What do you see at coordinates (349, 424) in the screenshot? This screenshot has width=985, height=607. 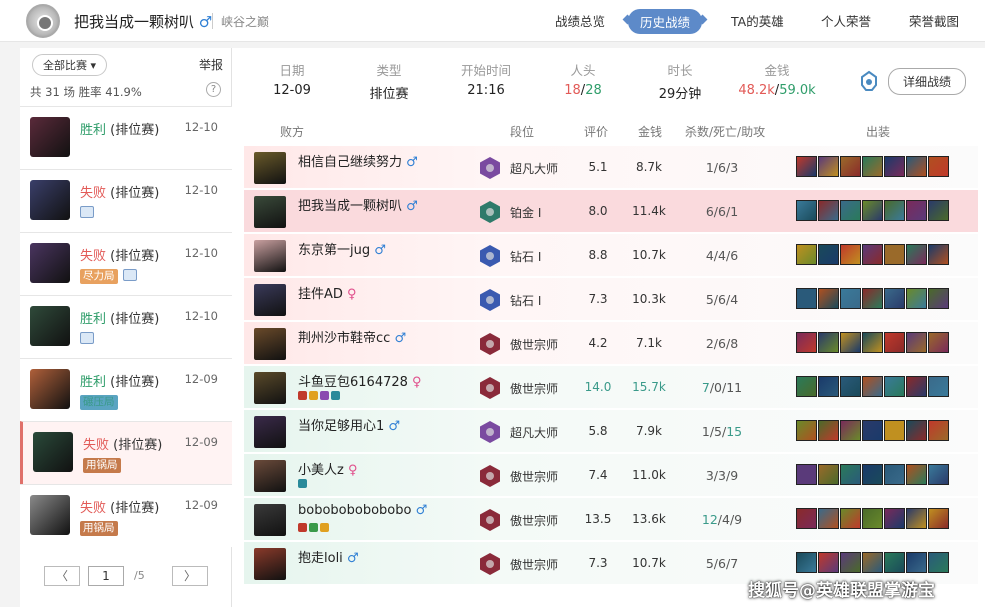 I see `player-name: 当你足够用心1 ♂` at bounding box center [349, 424].